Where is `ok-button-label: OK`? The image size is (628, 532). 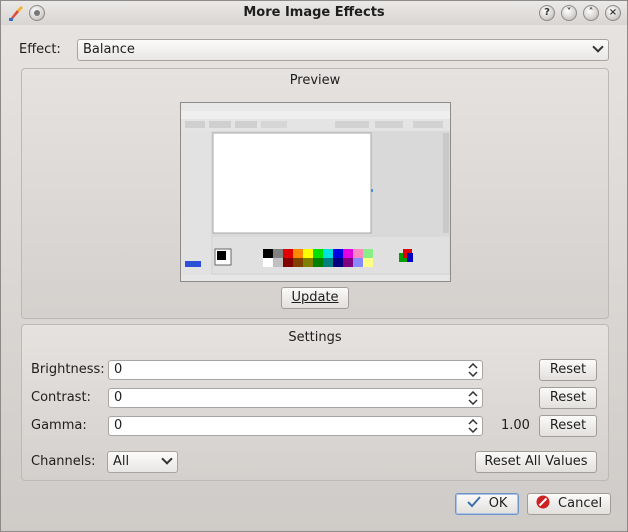
ok-button-label: OK is located at coordinates (498, 503).